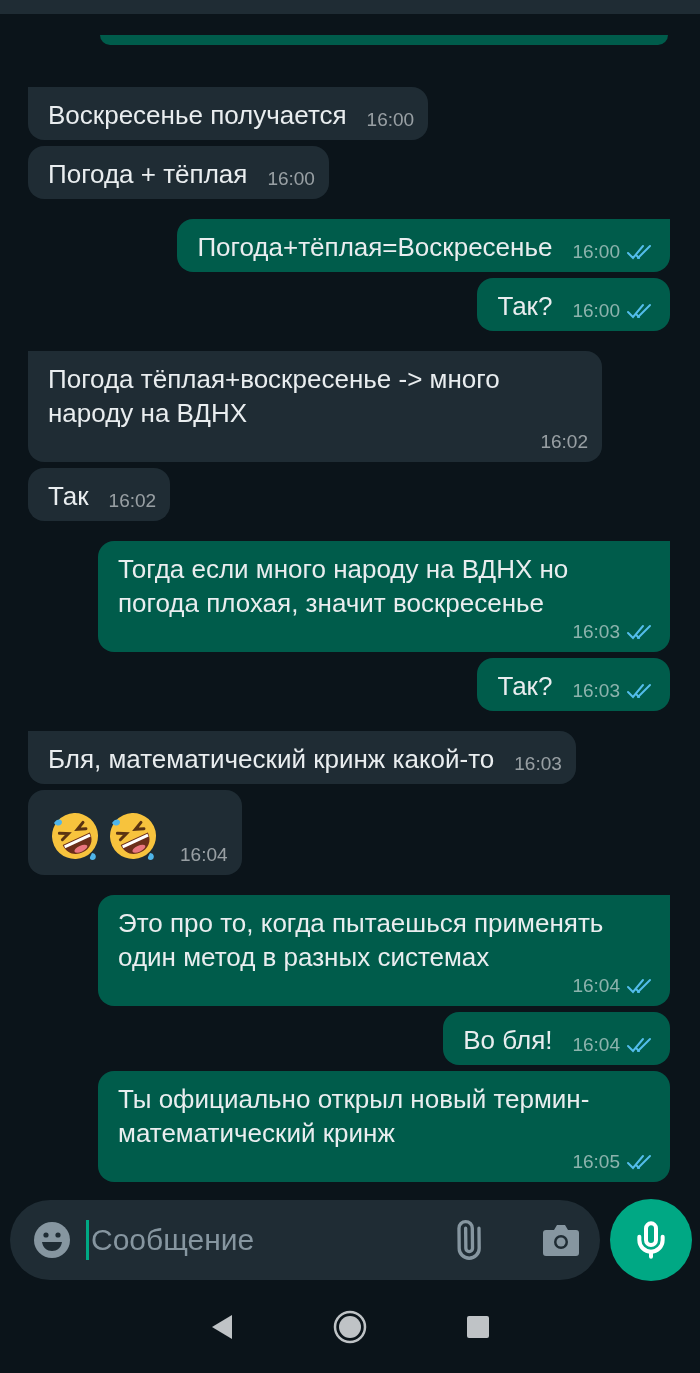 The image size is (700, 1373). I want to click on message-time: 16:05, so click(596, 1162).